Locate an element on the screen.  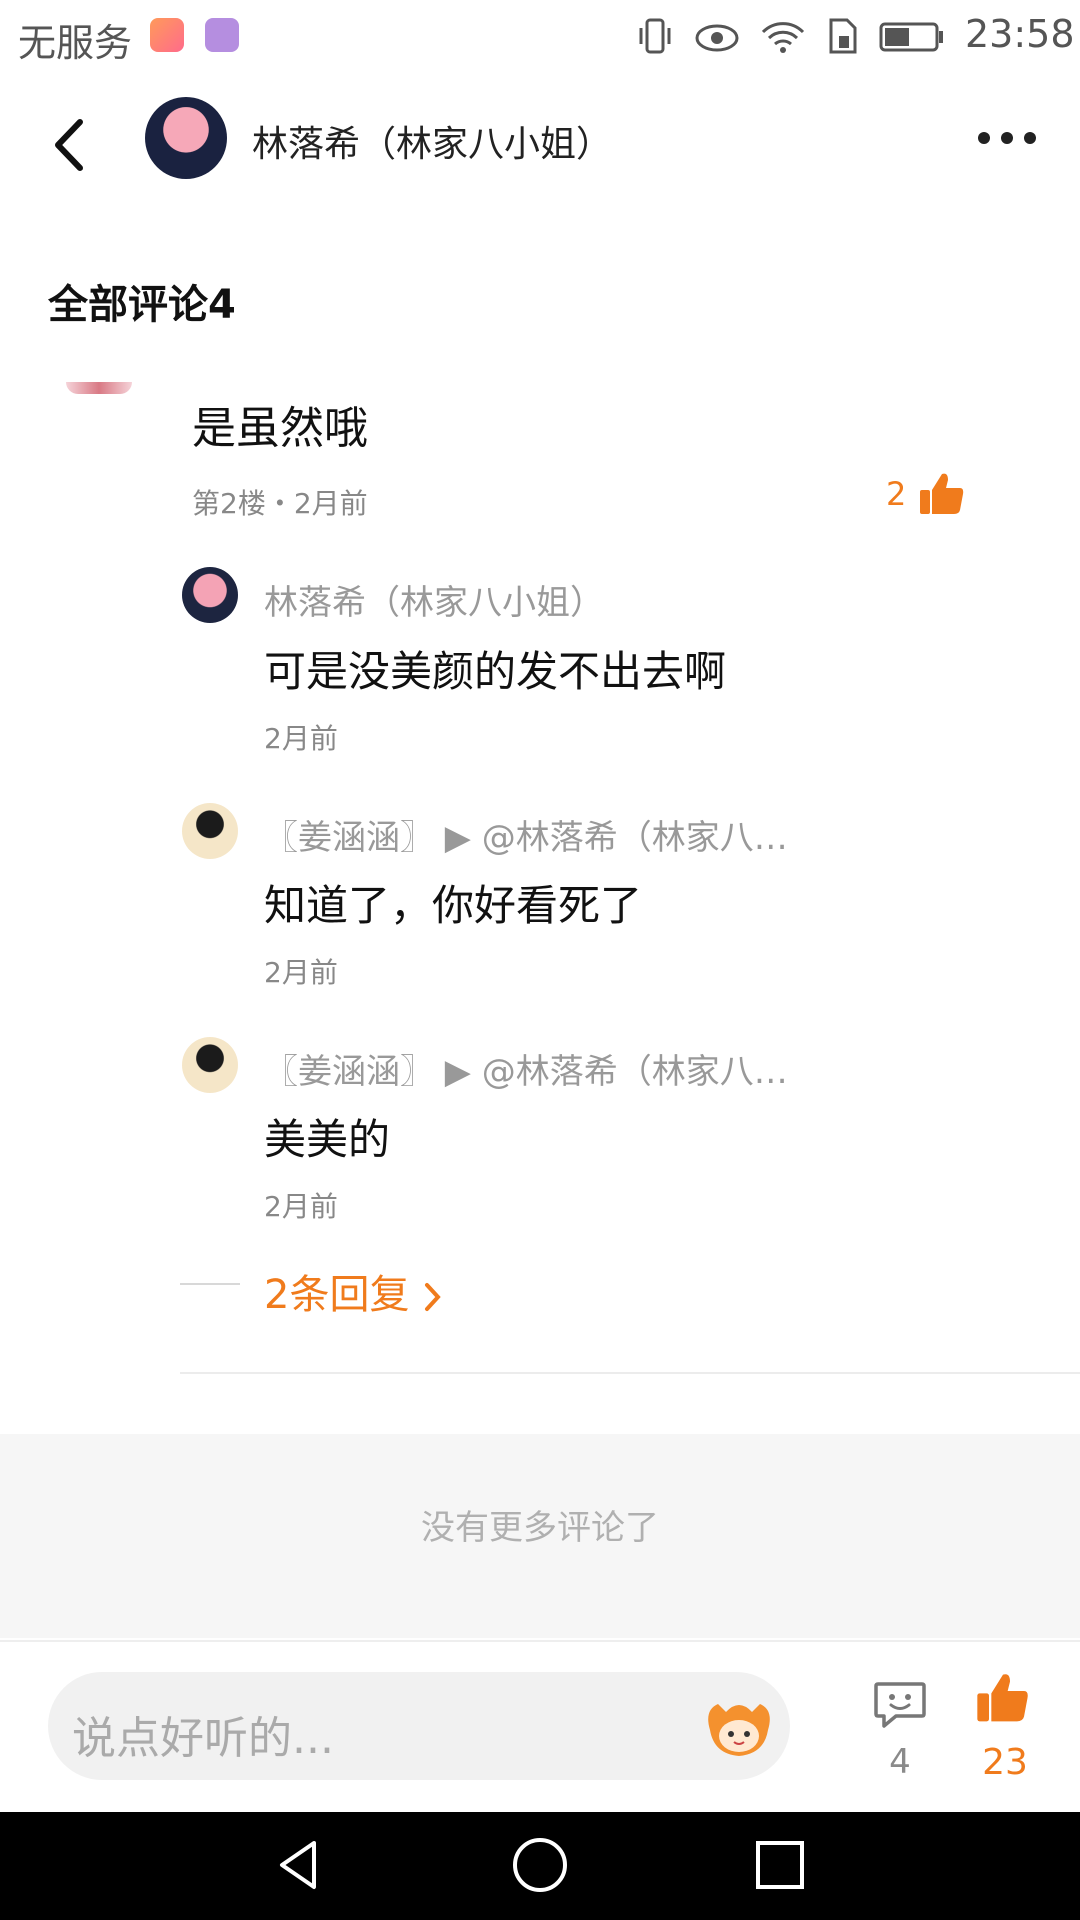
vibrate-icon is located at coordinates (655, 36).